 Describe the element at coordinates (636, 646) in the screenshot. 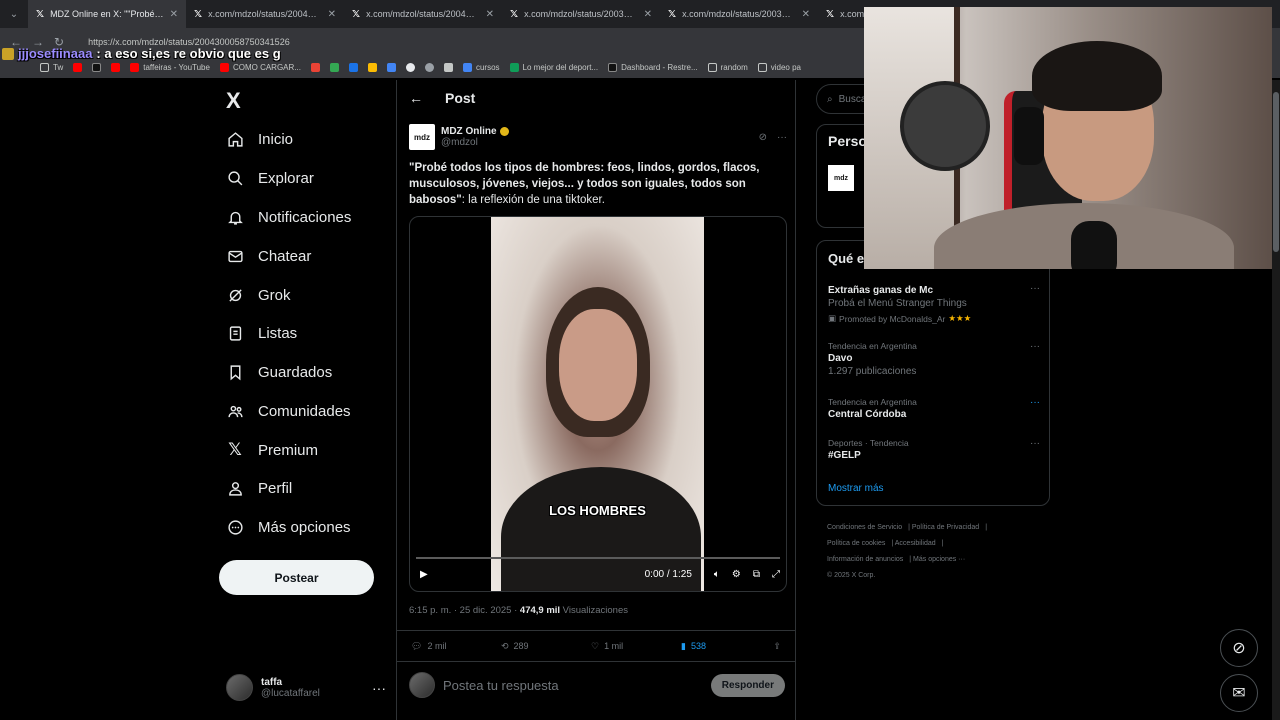

I see `like-button: ♡ 1 mil` at that location.